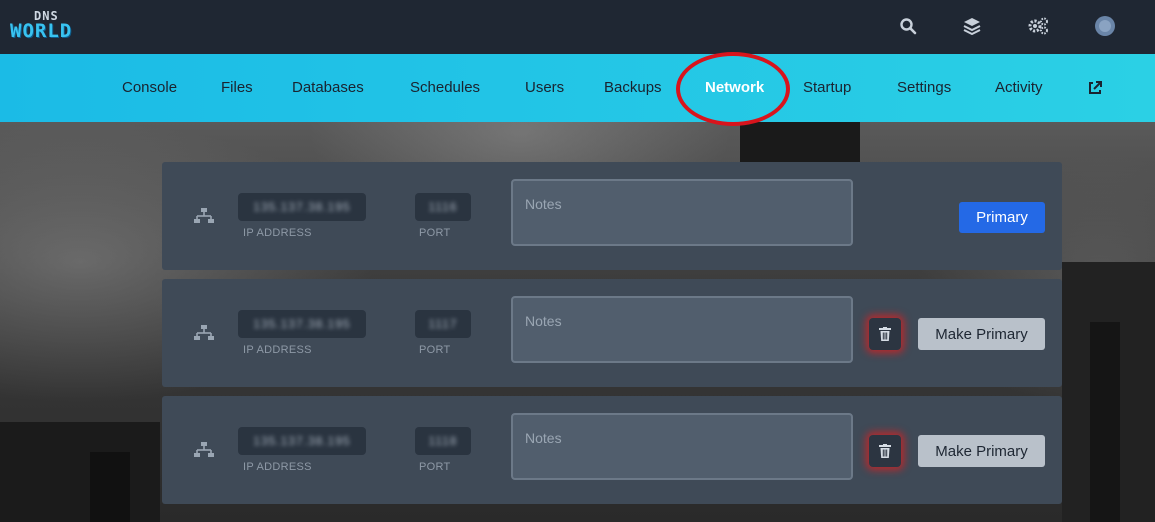 Image resolution: width=1155 pixels, height=522 pixels. I want to click on search-icon, so click(908, 26).